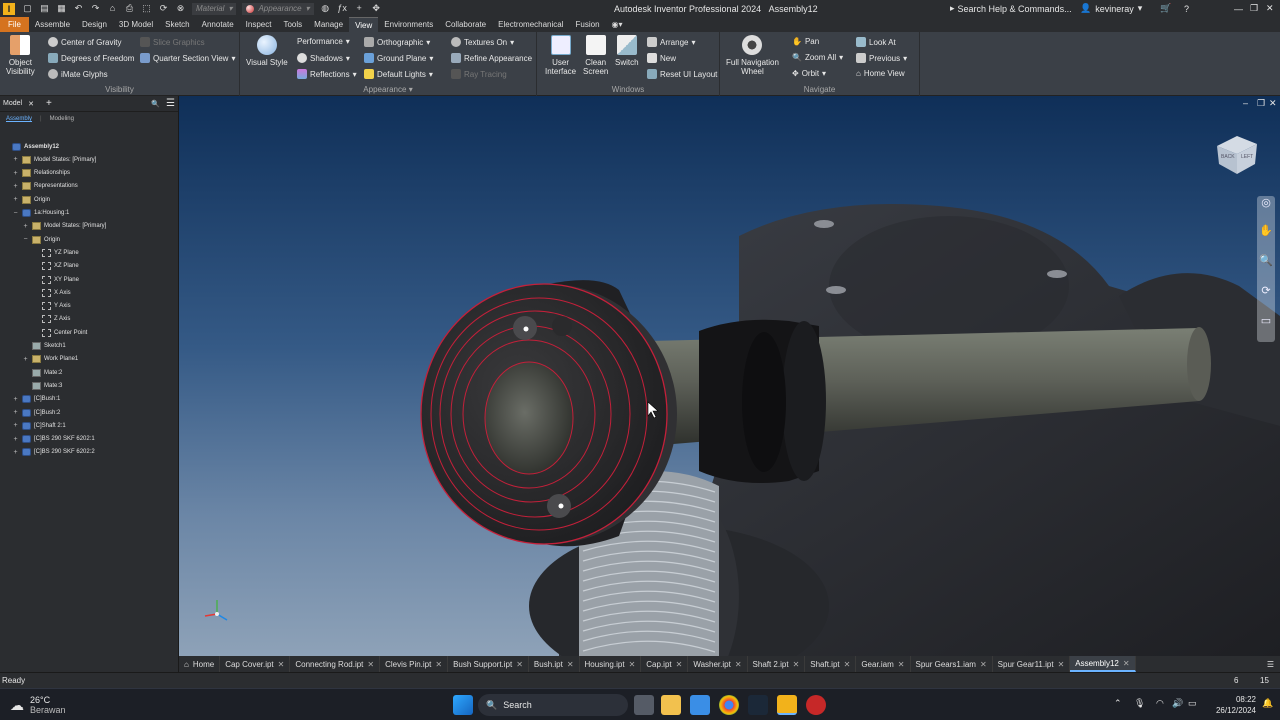  Describe the element at coordinates (671, 42) in the screenshot. I see `arrange-button: Arrange ▾` at that location.